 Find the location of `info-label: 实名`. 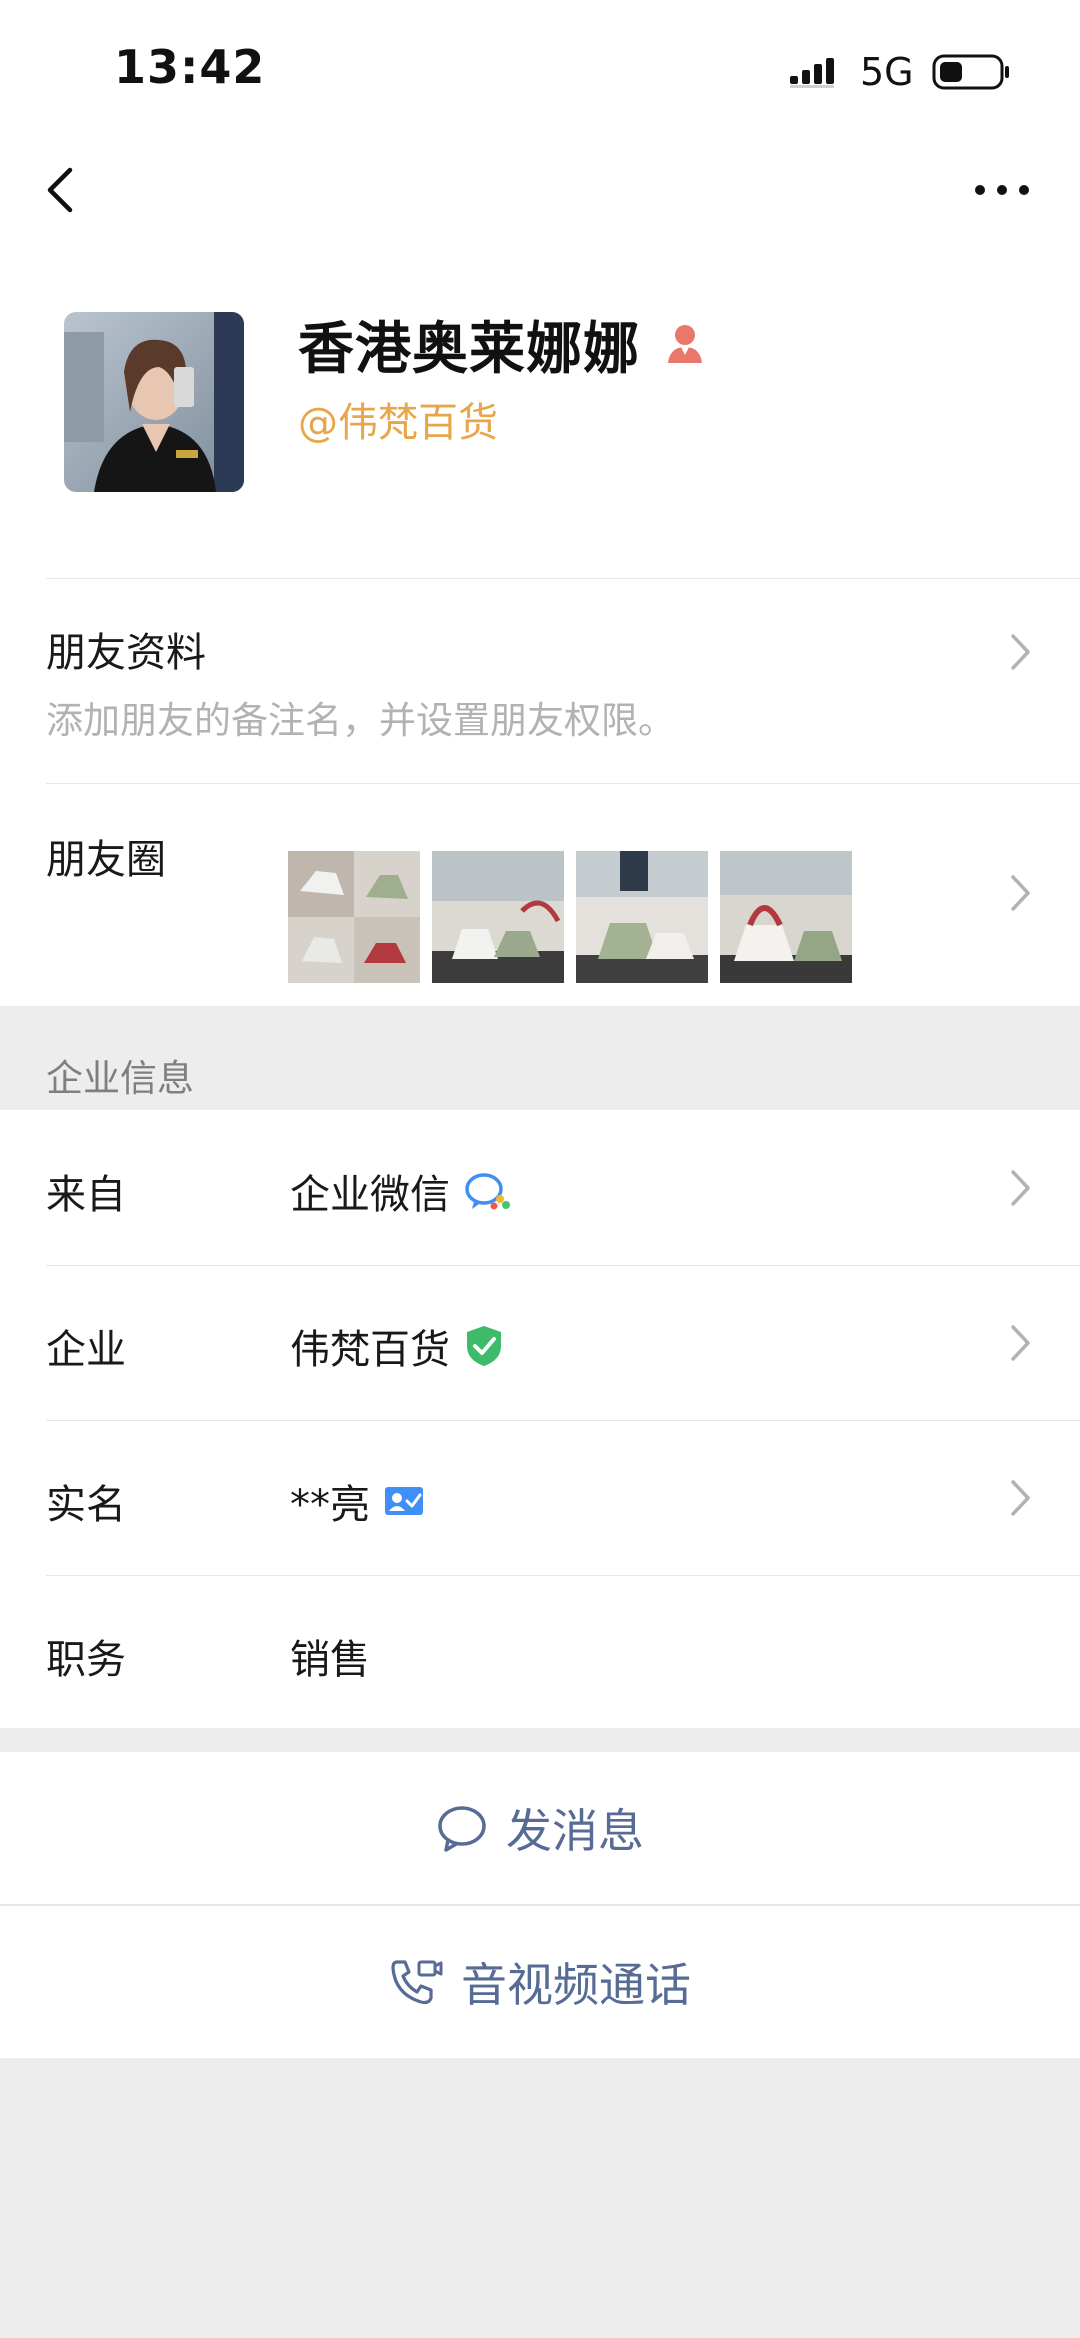

info-label: 实名 is located at coordinates (86, 1505).